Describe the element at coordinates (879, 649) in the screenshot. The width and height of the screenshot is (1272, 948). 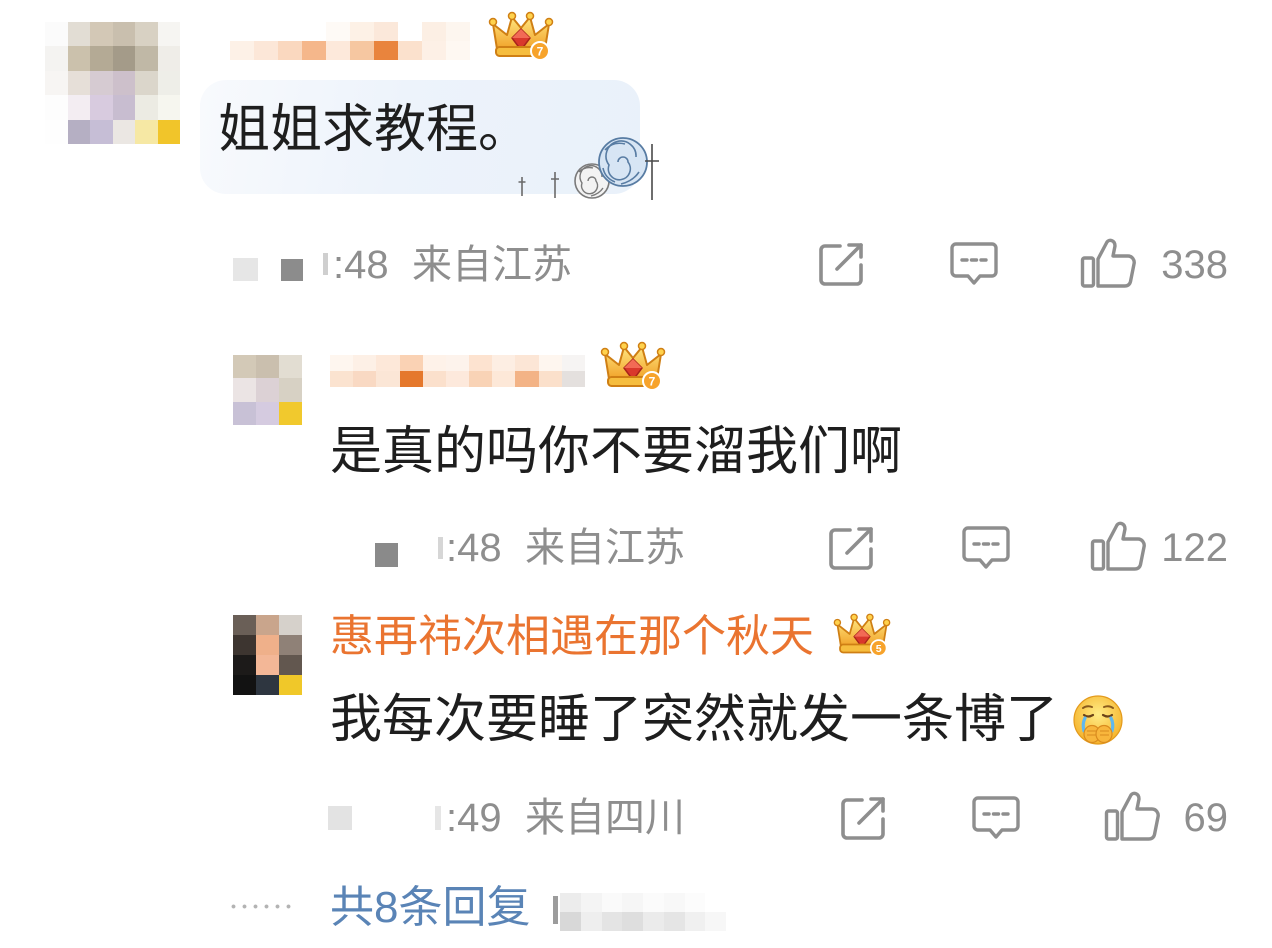
I see `badge-level: 5` at that location.